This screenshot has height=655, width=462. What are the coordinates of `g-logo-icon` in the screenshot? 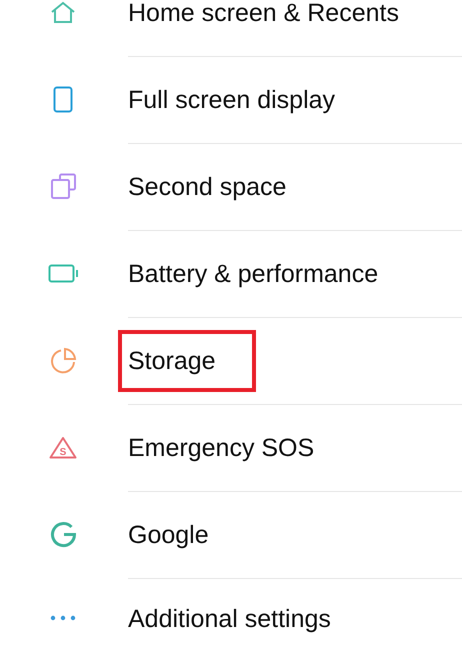 It's located at (63, 534).